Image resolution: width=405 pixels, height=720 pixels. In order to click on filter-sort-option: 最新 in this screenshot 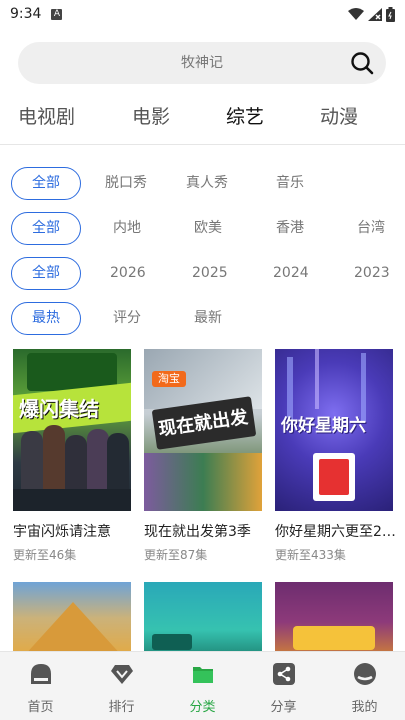, I will do `click(208, 318)`.